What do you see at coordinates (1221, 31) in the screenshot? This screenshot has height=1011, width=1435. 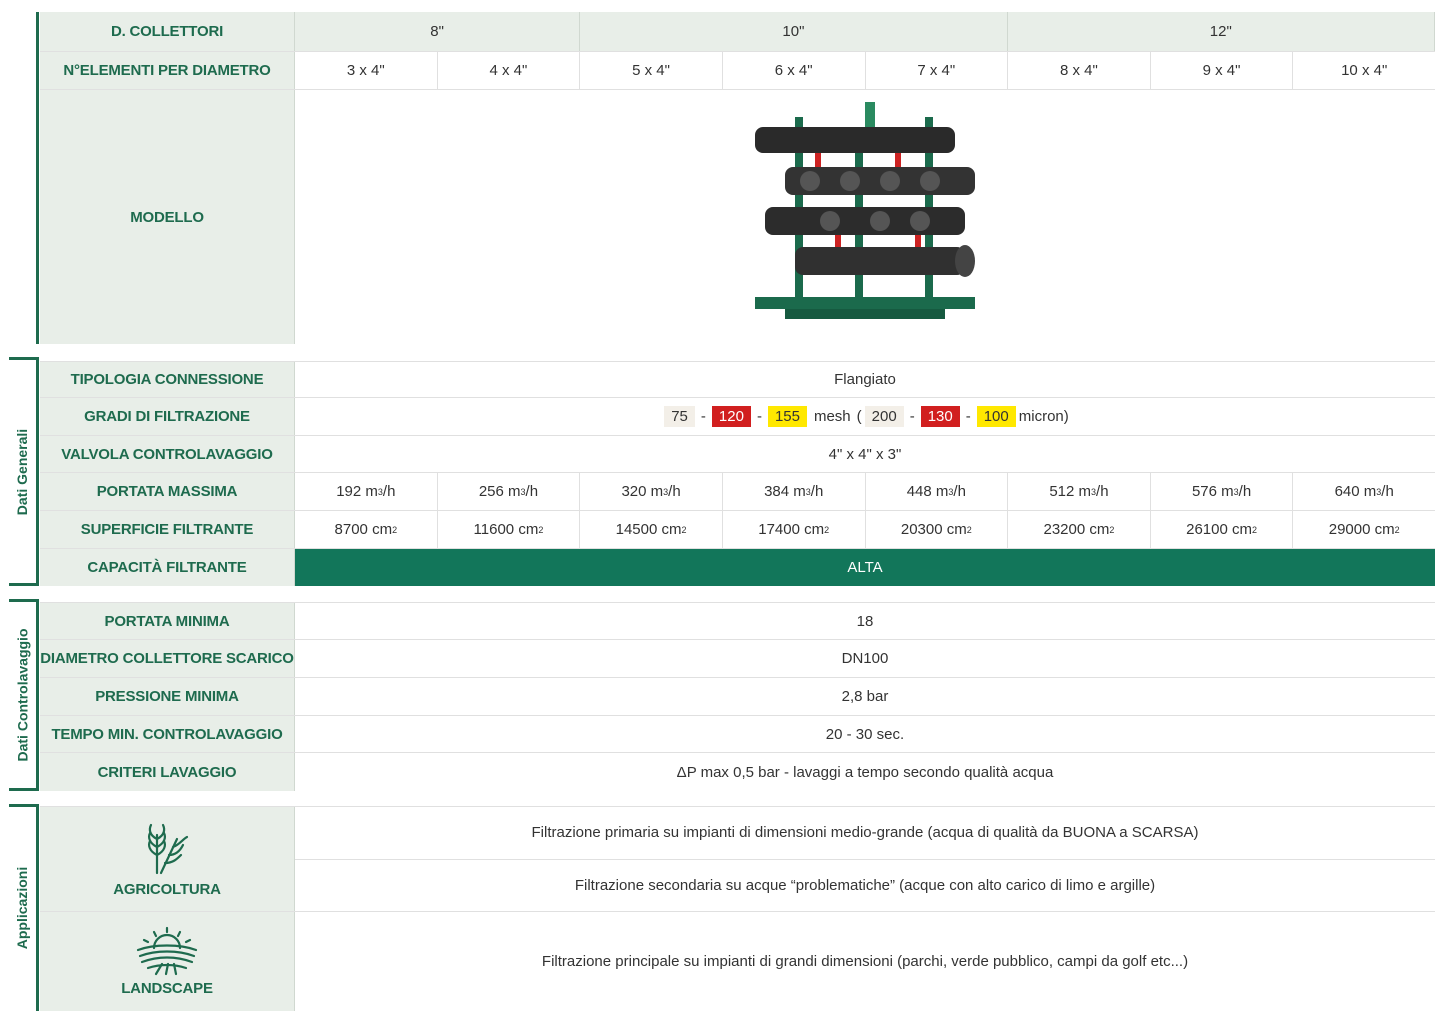 I see `diameter-12: 12"` at bounding box center [1221, 31].